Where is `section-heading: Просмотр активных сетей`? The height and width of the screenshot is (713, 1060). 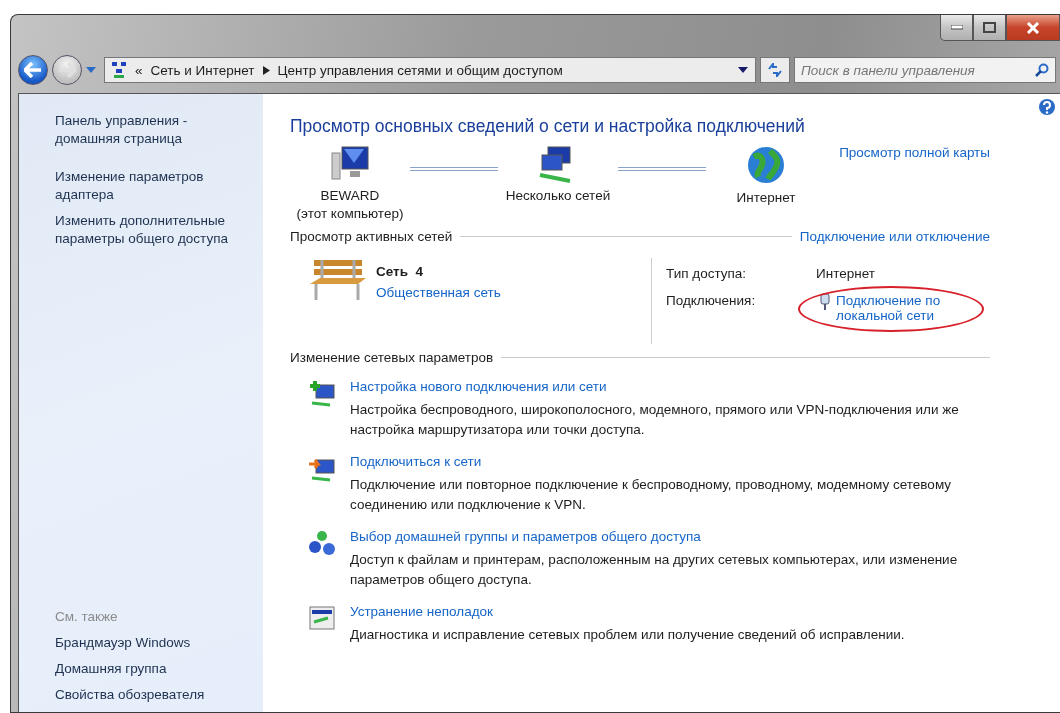 section-heading: Просмотр активных сетей is located at coordinates (371, 236).